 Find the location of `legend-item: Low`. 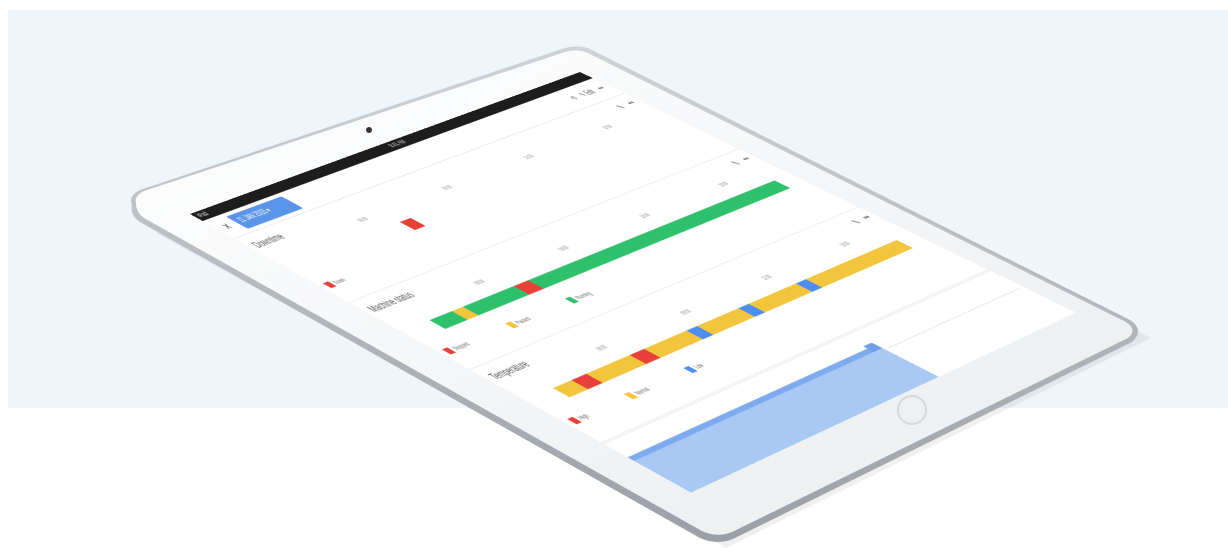

legend-item: Low is located at coordinates (695, 368).